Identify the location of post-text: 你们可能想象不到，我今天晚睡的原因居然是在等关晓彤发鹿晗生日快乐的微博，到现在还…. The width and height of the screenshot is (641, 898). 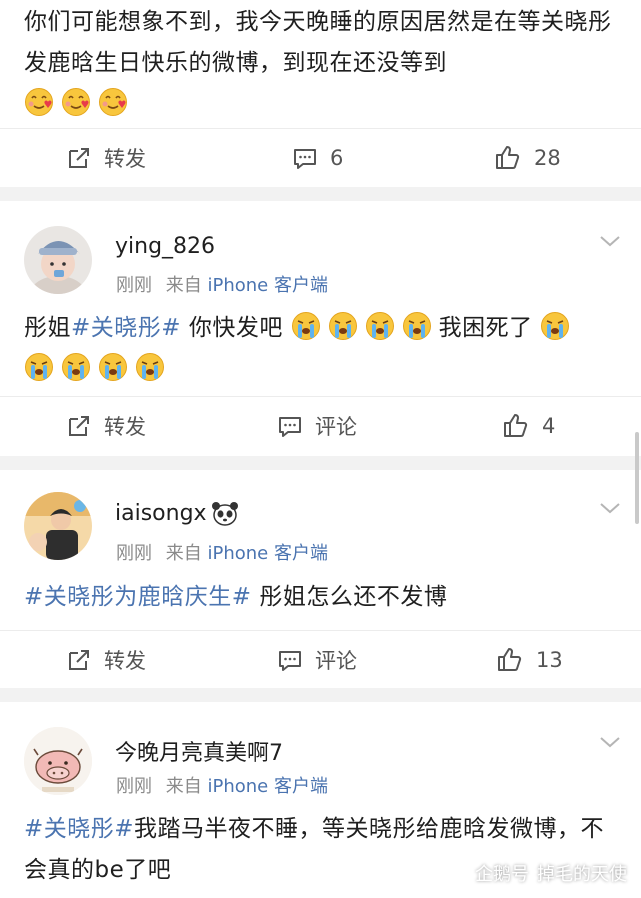
(318, 42).